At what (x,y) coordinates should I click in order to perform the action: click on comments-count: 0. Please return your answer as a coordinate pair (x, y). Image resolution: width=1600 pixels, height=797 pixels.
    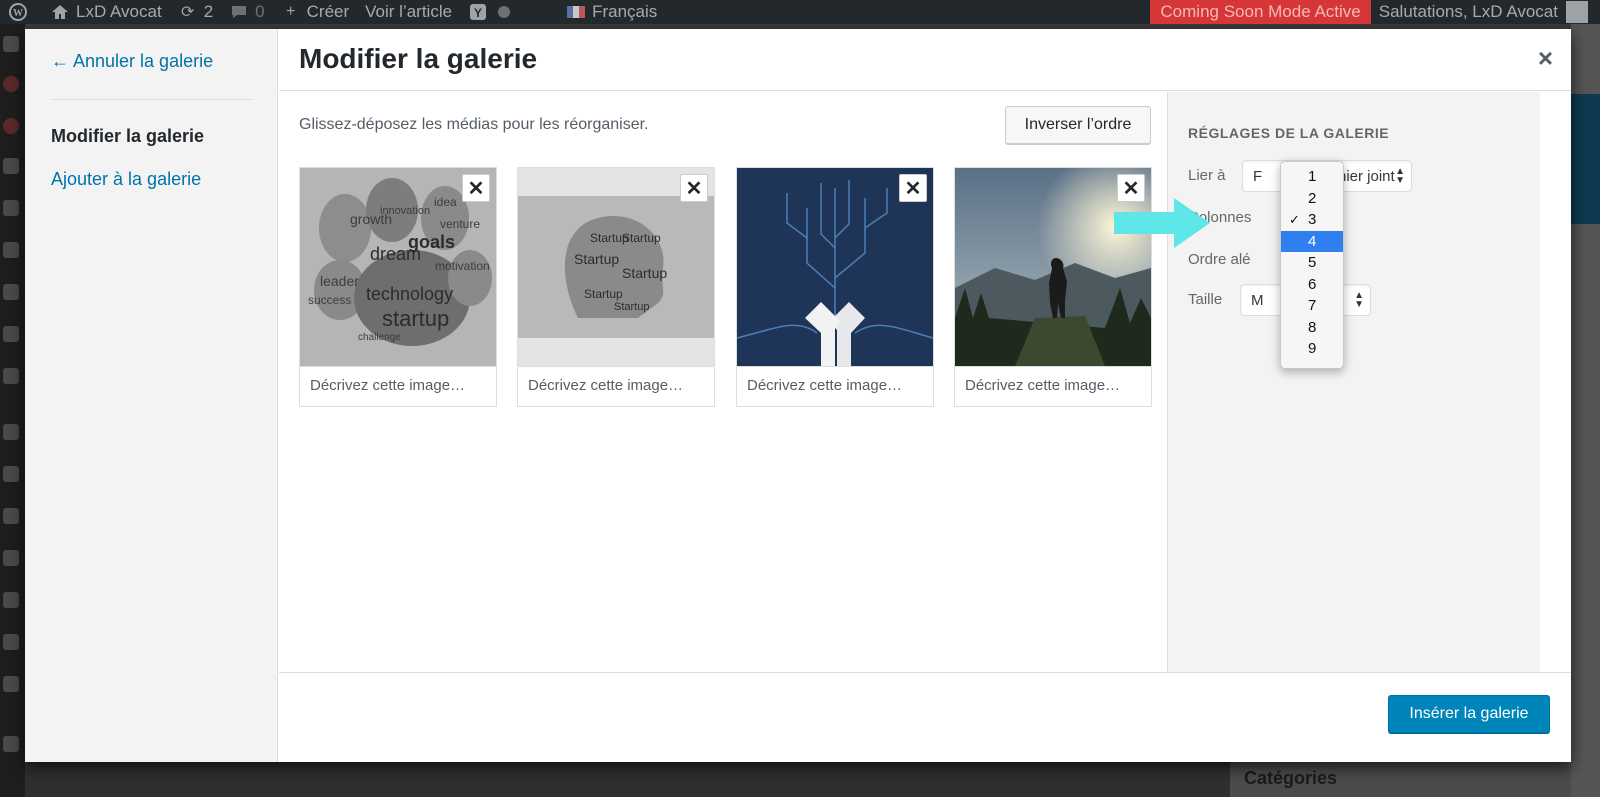
    Looking at the image, I should click on (260, 11).